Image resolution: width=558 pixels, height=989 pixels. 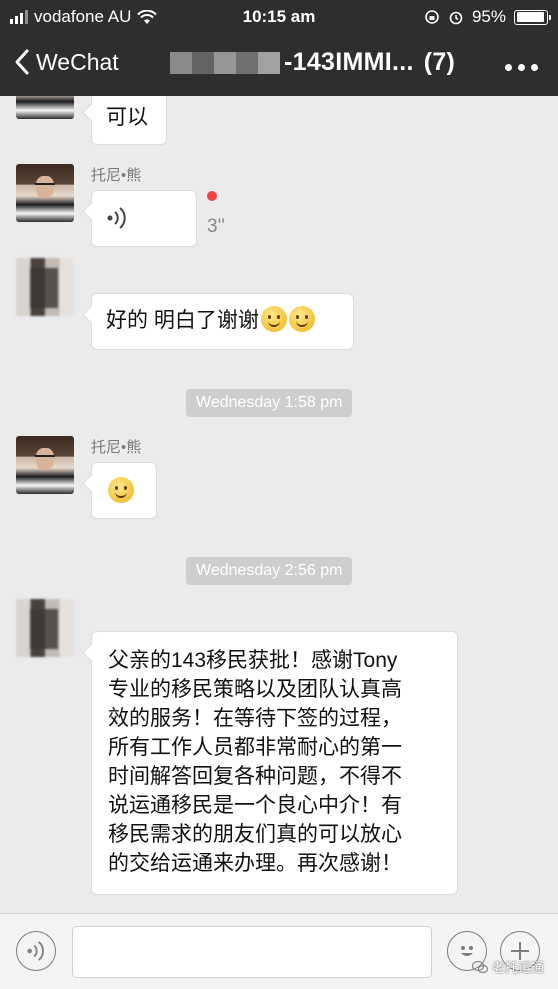 I want to click on member-count: (7), so click(x=439, y=62).